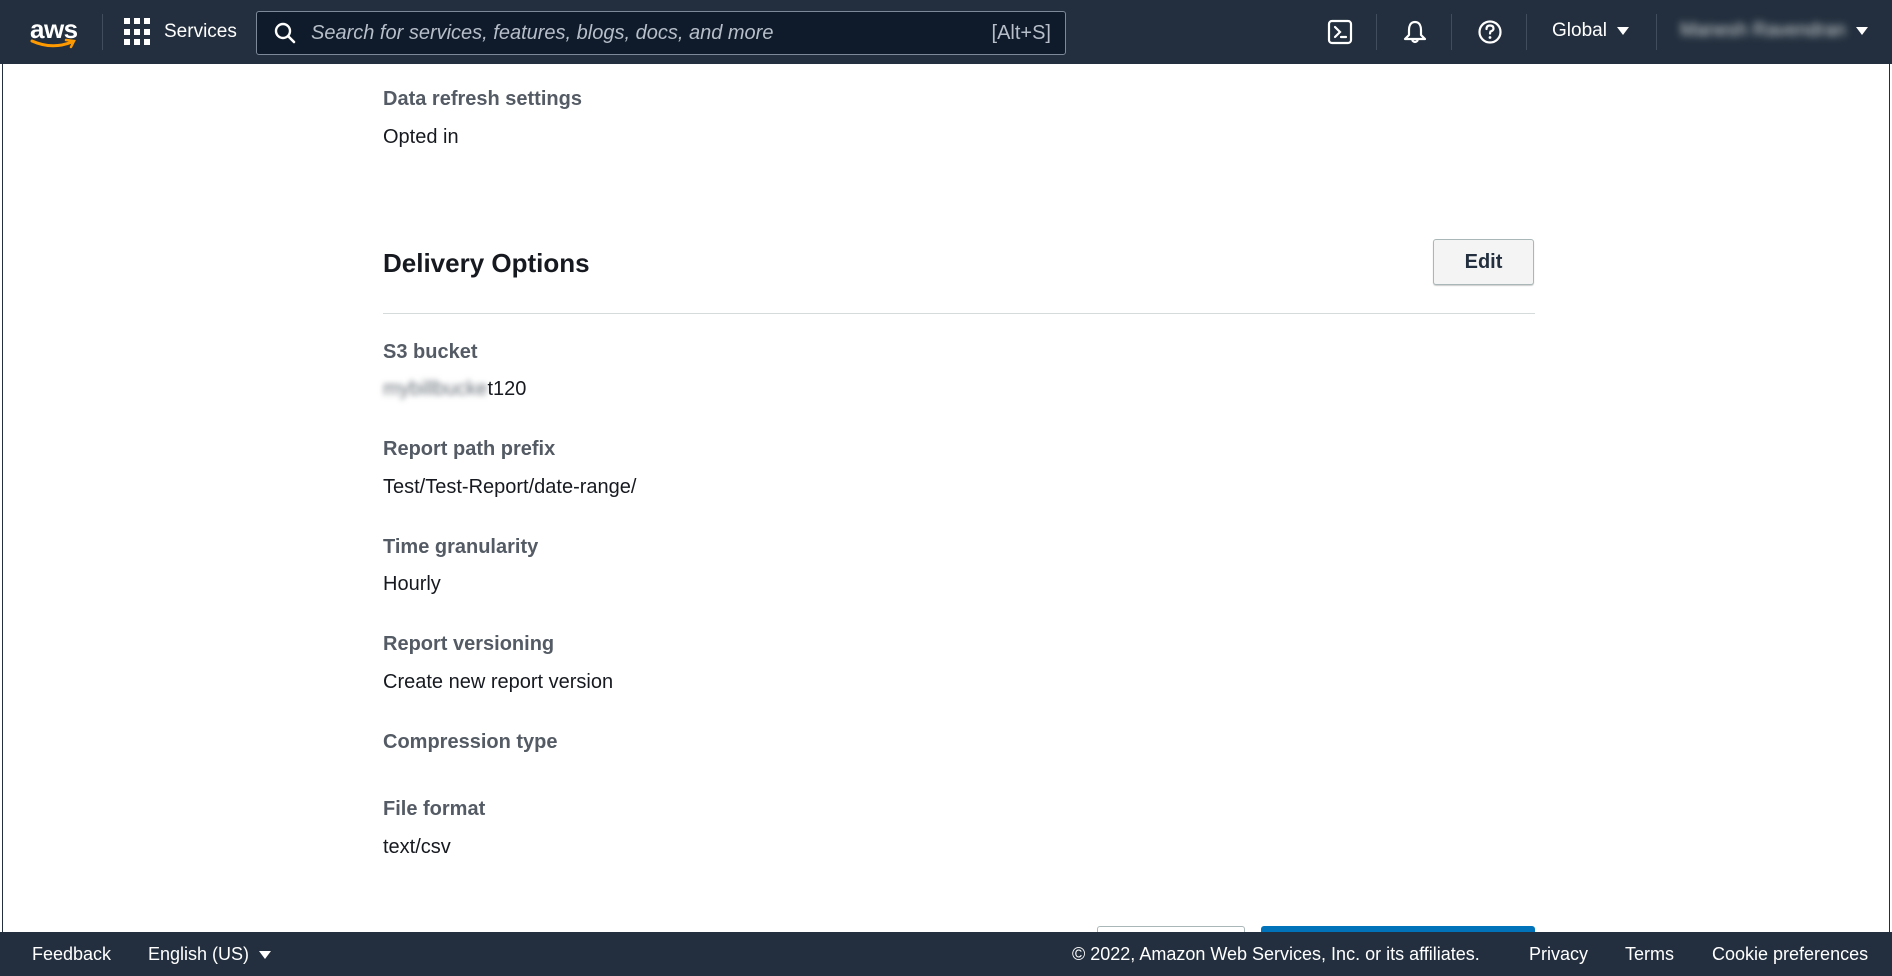 The width and height of the screenshot is (1892, 976). Describe the element at coordinates (71, 954) in the screenshot. I see `feedback-link: Feedback` at that location.